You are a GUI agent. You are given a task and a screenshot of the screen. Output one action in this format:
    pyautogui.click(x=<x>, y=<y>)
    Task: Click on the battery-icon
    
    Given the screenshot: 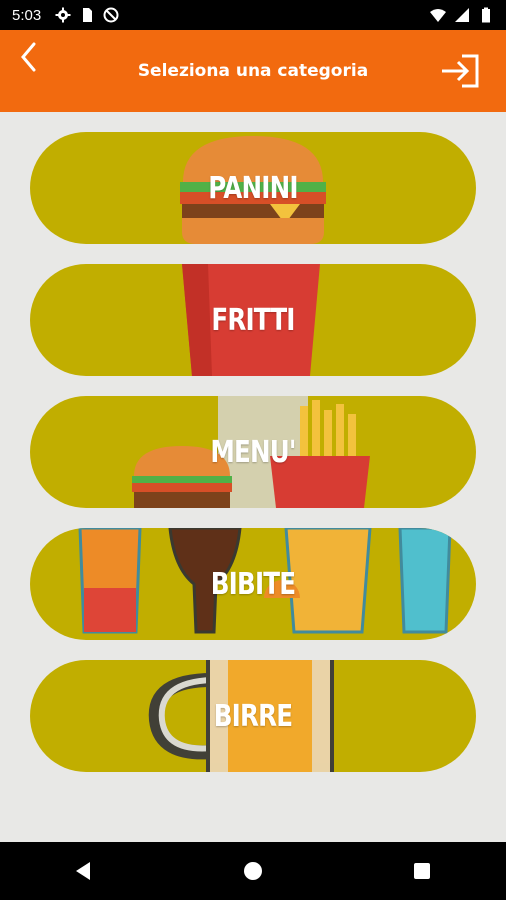 What is the action you would take?
    pyautogui.click(x=486, y=15)
    